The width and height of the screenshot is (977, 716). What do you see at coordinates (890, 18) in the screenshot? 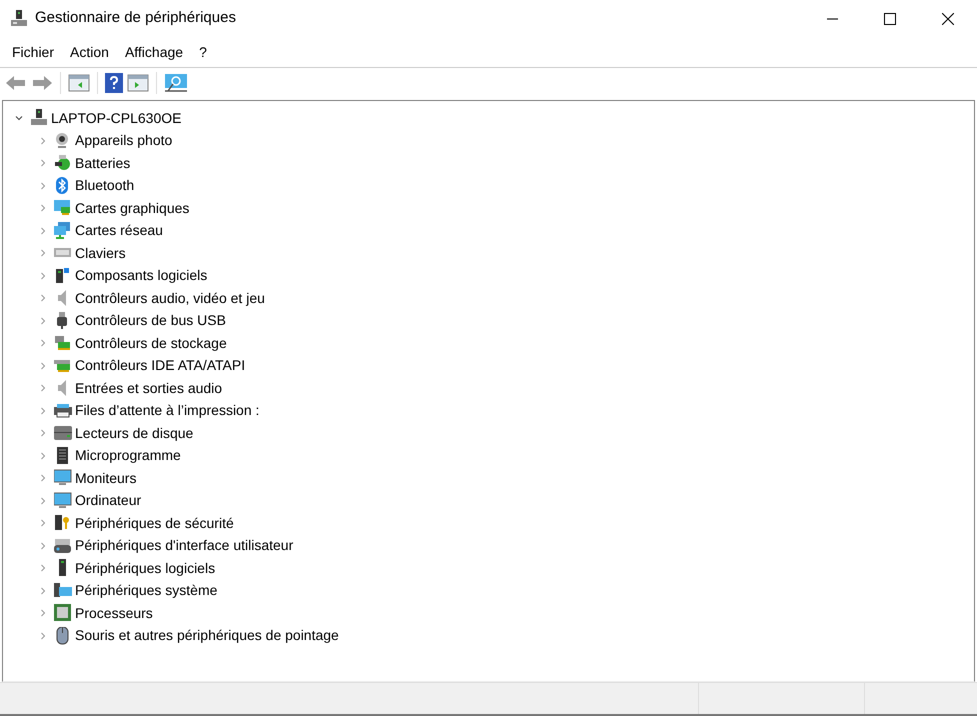
I see `maximize-icon` at bounding box center [890, 18].